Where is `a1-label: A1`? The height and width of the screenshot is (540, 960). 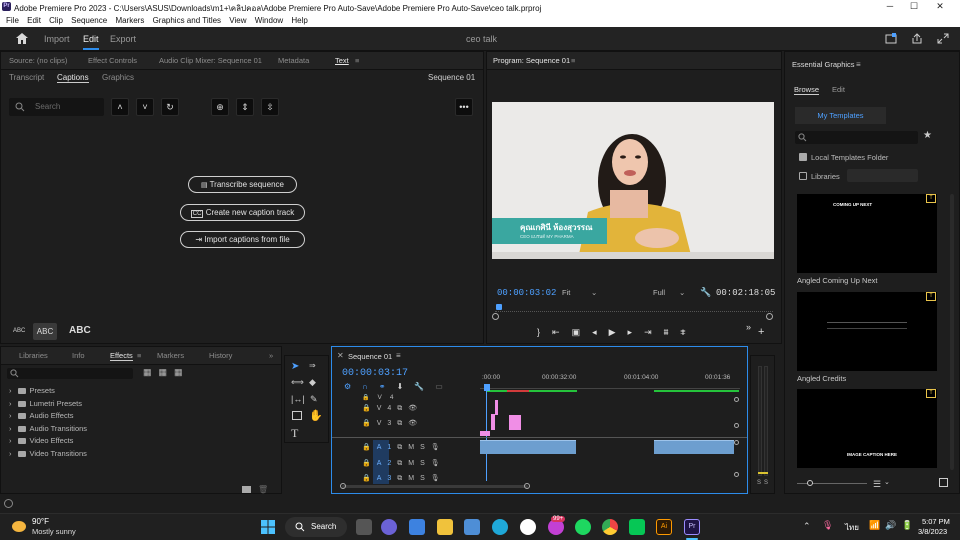 a1-label: A1 is located at coordinates (387, 447).